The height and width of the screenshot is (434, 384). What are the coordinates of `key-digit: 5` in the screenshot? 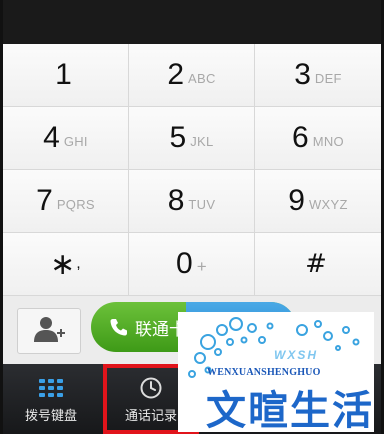 It's located at (178, 137).